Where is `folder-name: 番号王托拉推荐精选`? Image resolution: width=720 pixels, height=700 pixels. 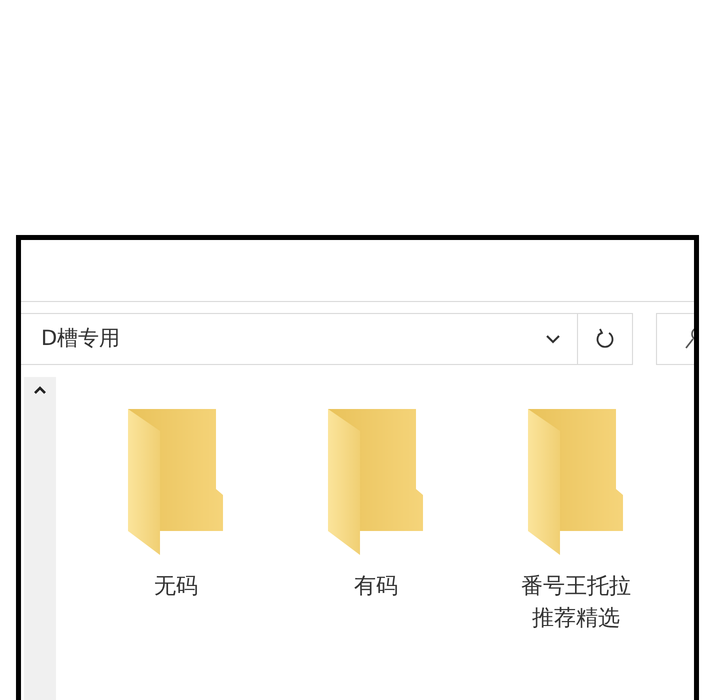 folder-name: 番号王托拉推荐精选 is located at coordinates (576, 603).